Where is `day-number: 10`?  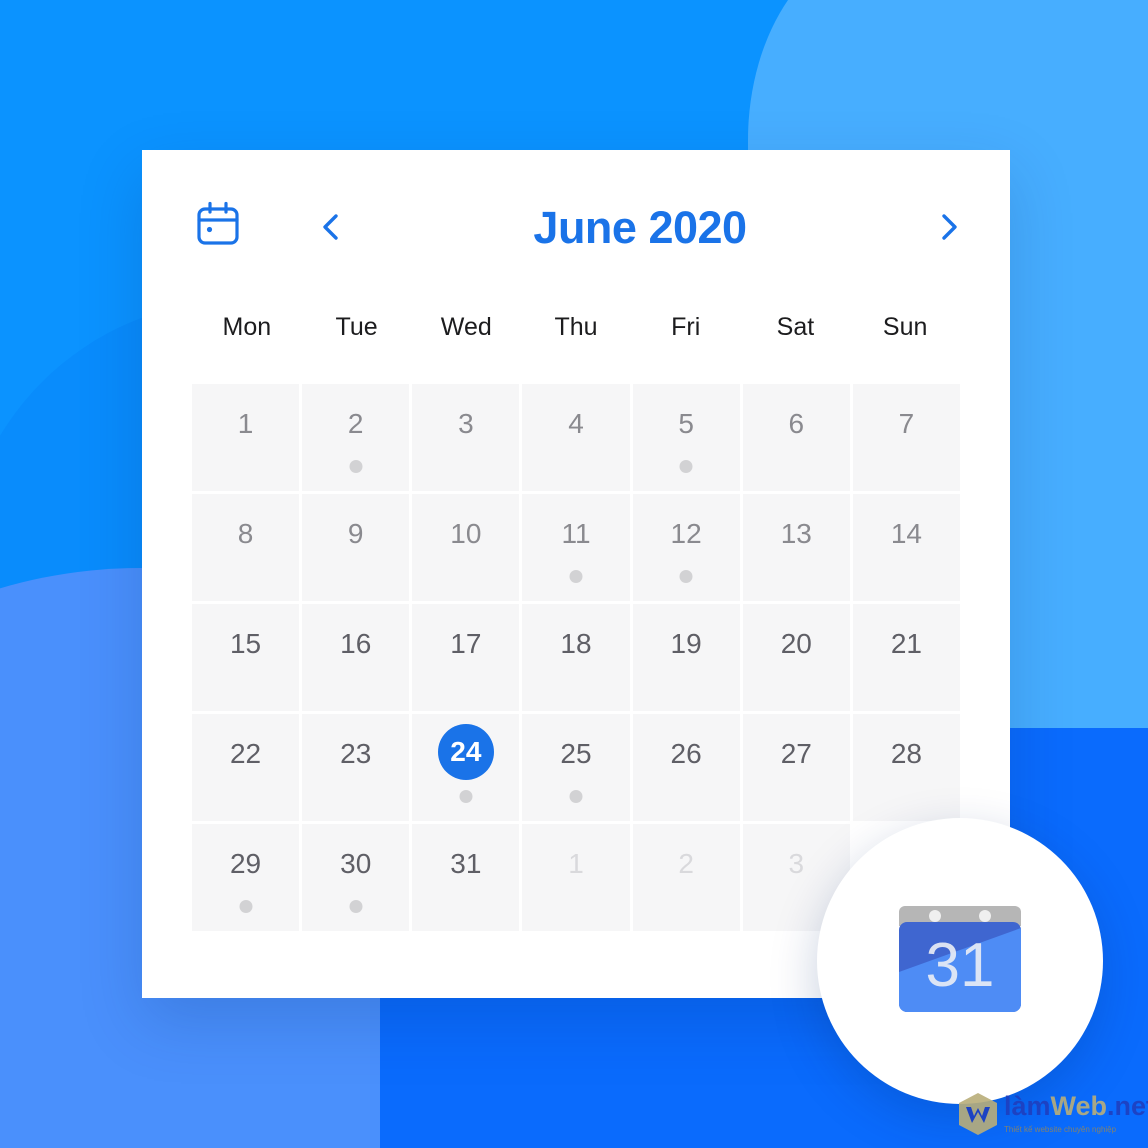 day-number: 10 is located at coordinates (466, 533).